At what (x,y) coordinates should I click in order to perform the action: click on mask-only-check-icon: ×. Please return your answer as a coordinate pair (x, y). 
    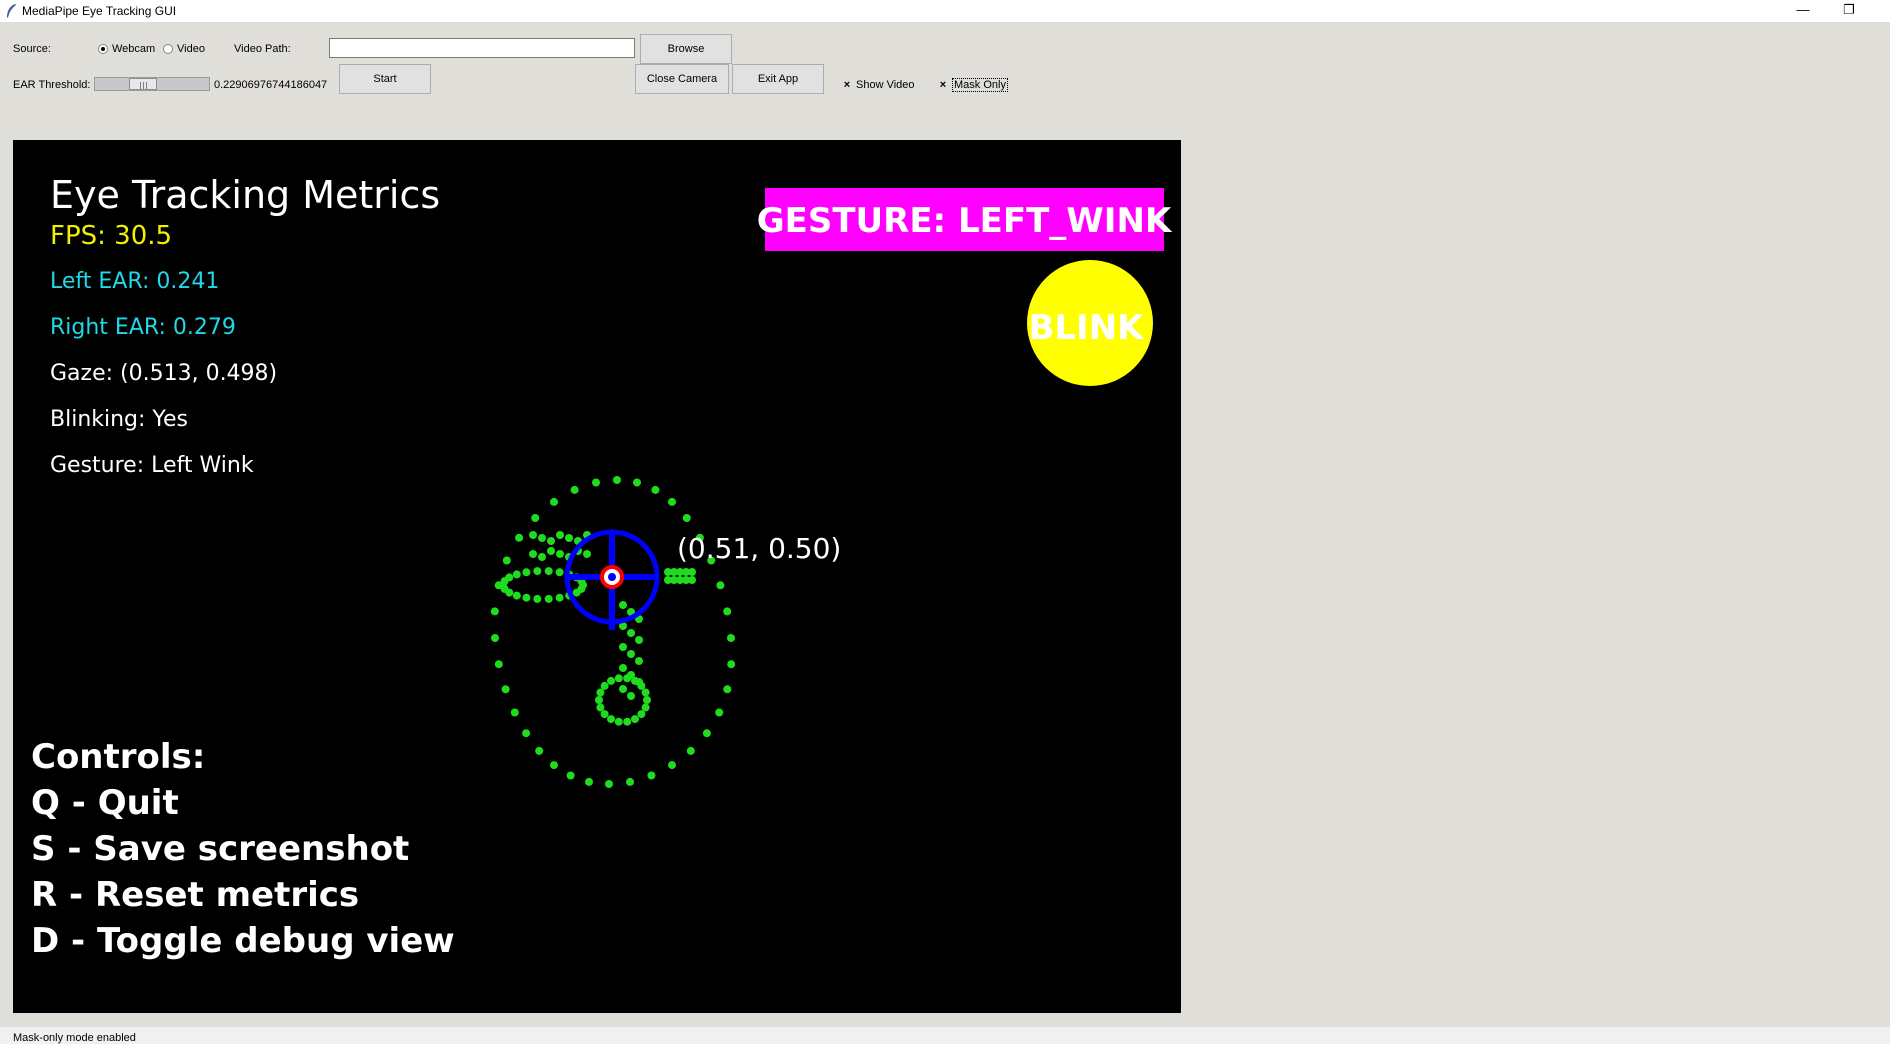
    Looking at the image, I should click on (943, 85).